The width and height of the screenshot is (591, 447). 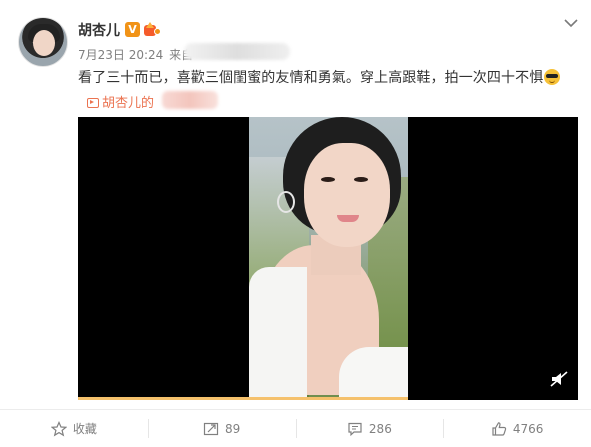 What do you see at coordinates (355, 429) in the screenshot?
I see `comment-icon` at bounding box center [355, 429].